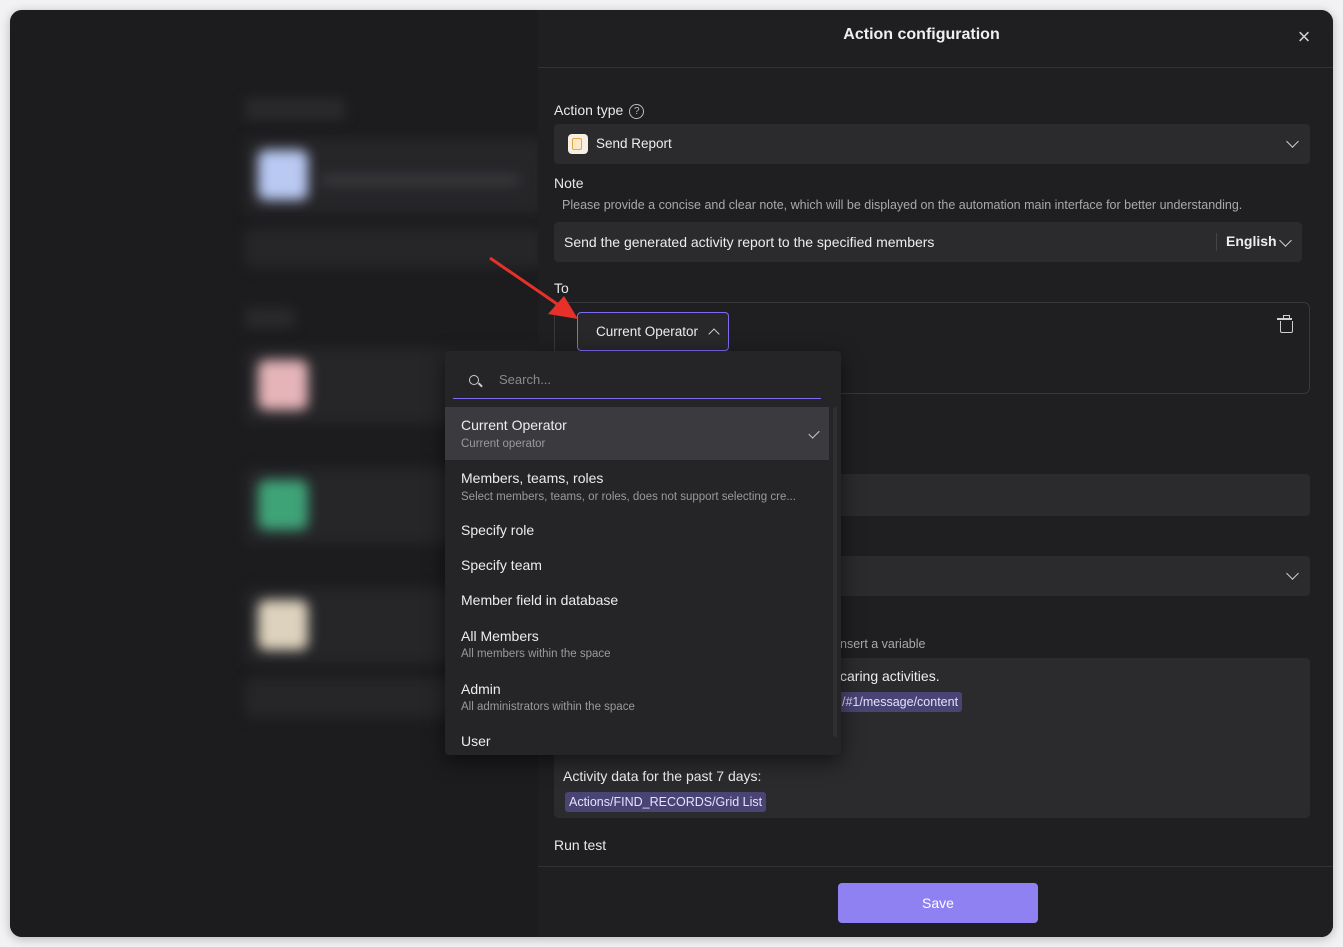 Image resolution: width=1343 pixels, height=947 pixels. What do you see at coordinates (637, 433) in the screenshot?
I see `option-current-operator: Current Operator Current operator` at bounding box center [637, 433].